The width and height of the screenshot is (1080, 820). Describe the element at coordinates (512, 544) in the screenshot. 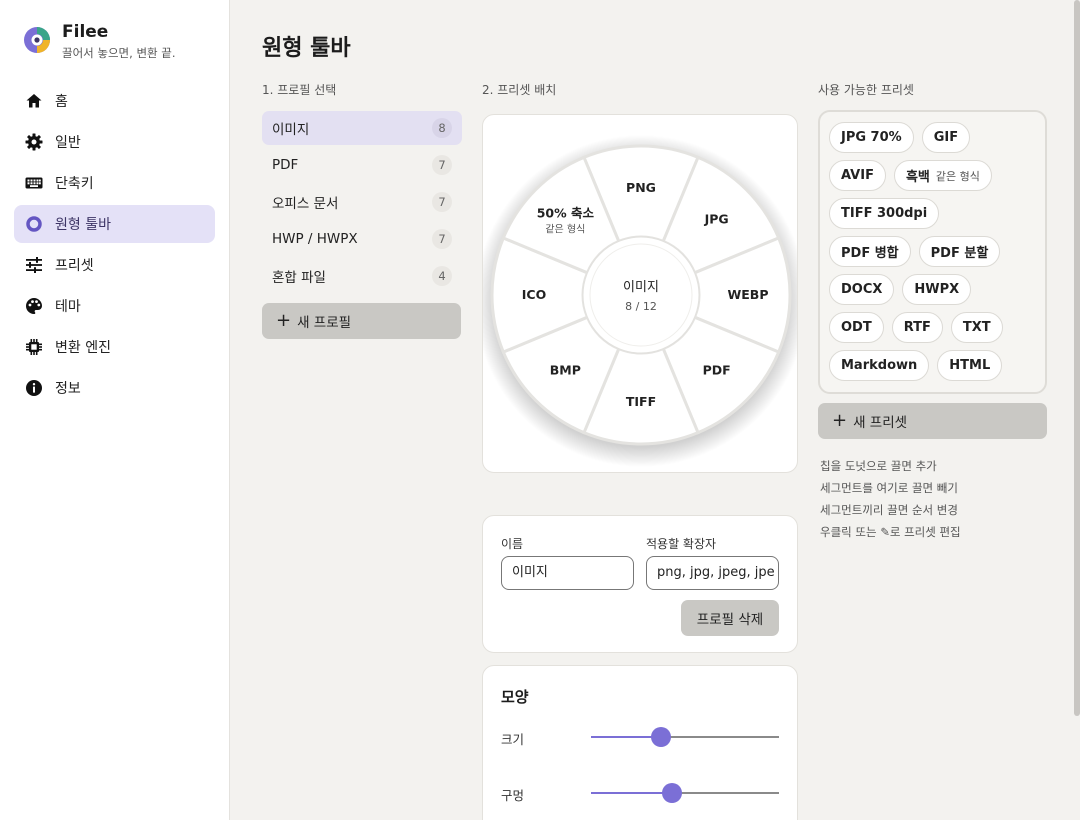

I see `name-field-label: 이름` at that location.